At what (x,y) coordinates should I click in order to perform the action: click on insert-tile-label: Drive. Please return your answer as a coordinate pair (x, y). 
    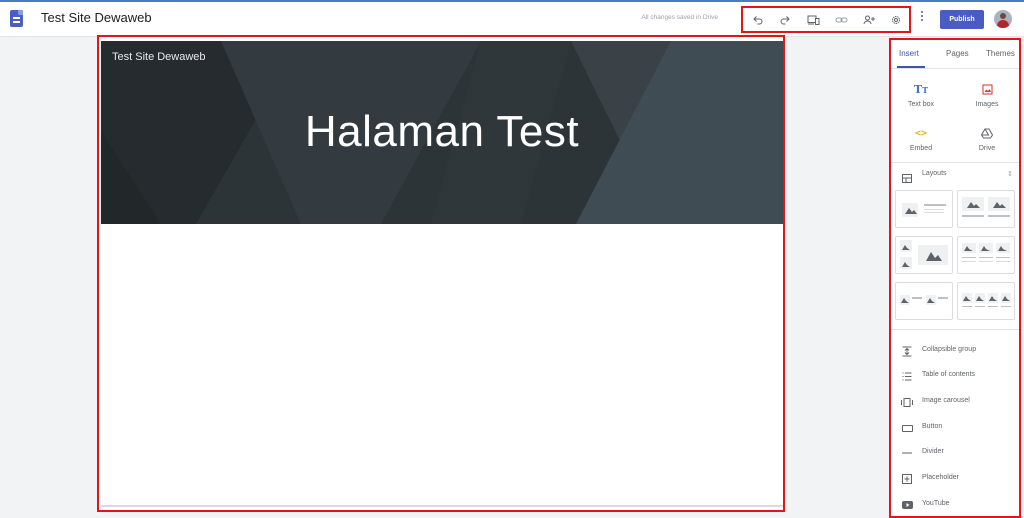
    Looking at the image, I should click on (987, 148).